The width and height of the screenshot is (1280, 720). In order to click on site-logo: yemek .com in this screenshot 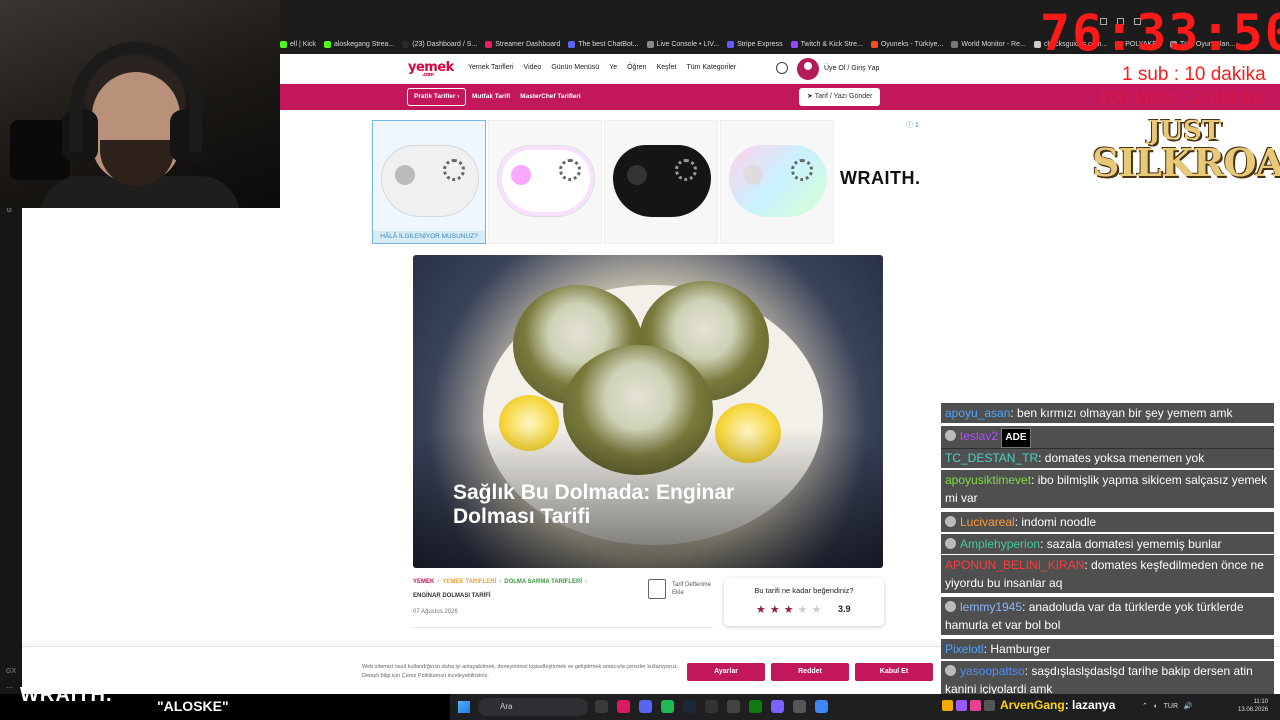, I will do `click(431, 69)`.